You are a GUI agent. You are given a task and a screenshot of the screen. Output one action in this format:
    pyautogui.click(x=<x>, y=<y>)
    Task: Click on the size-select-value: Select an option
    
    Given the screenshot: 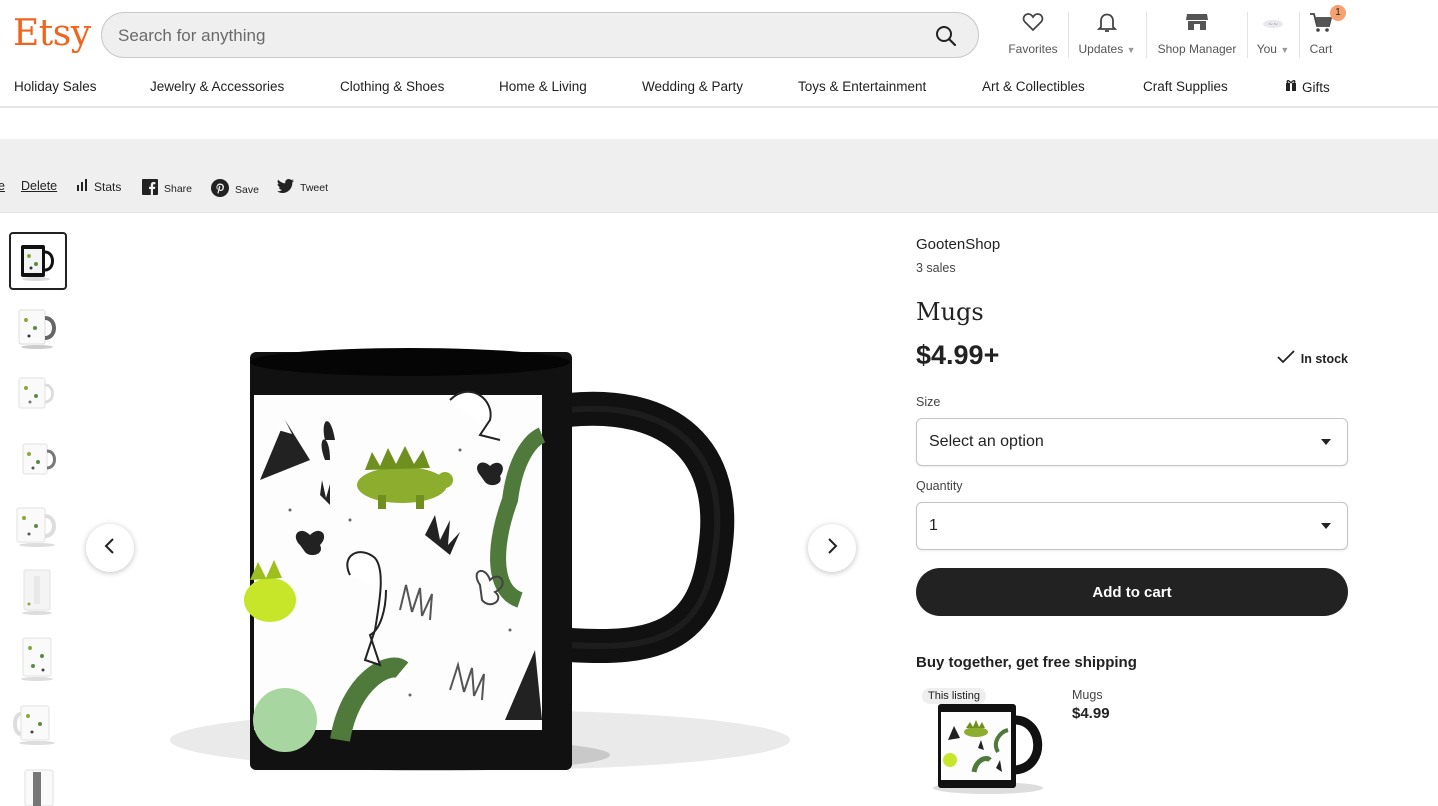 What is the action you would take?
    pyautogui.click(x=986, y=441)
    